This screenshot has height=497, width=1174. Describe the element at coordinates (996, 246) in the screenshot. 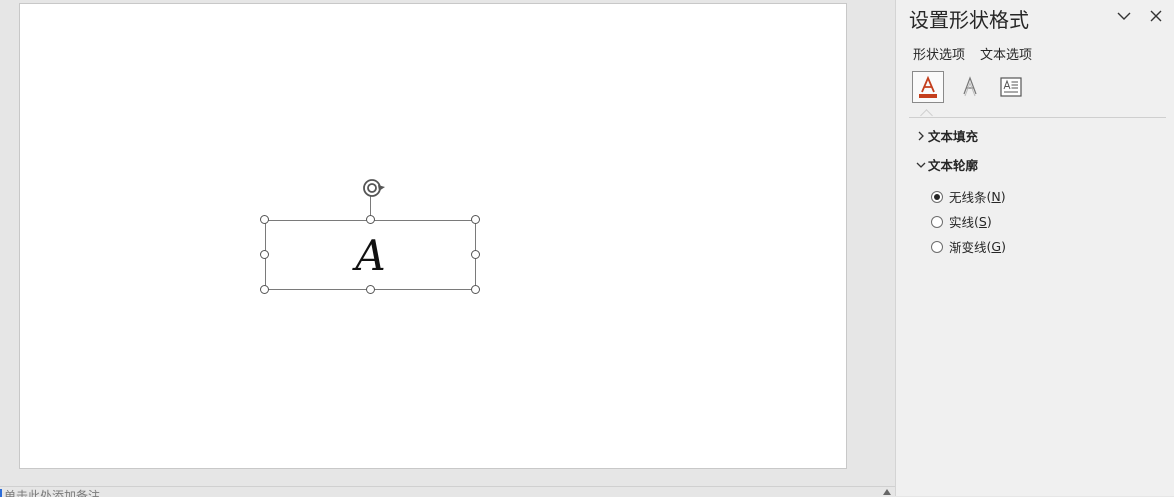

I see `mnemonic-key: G` at that location.